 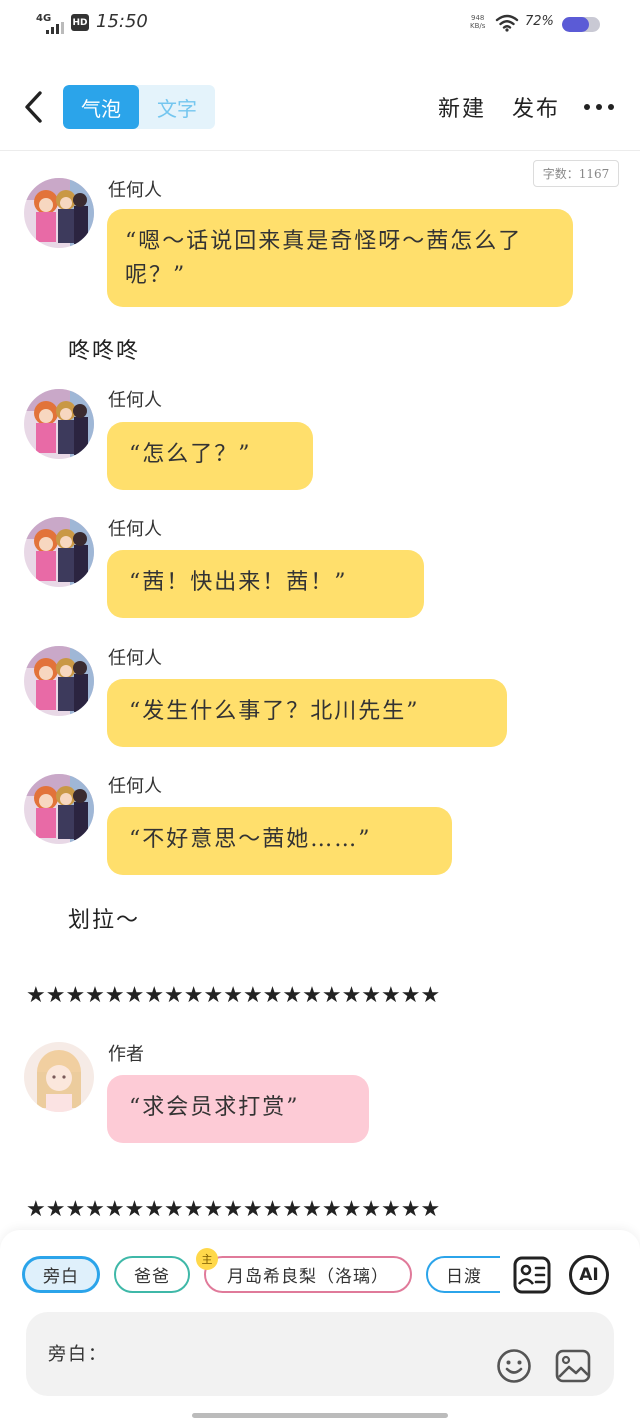 I want to click on publish-button: 发布, so click(x=536, y=107).